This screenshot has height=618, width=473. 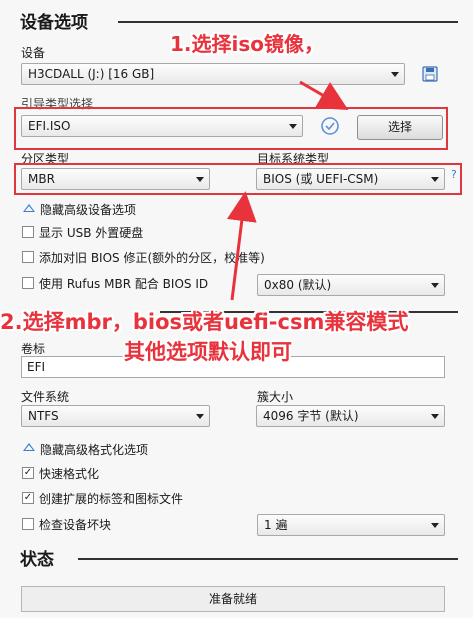 What do you see at coordinates (204, 322) in the screenshot?
I see `annotation-note-2-line-1: 2.选择mbr，bios或者uefi-csm兼容模式` at bounding box center [204, 322].